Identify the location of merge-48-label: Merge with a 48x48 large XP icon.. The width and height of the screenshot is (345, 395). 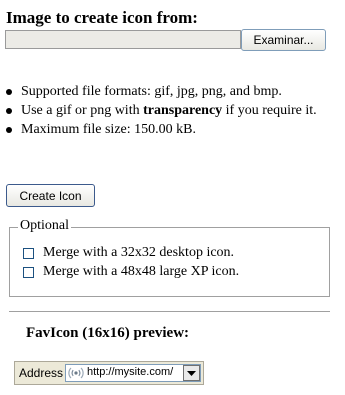
(141, 271).